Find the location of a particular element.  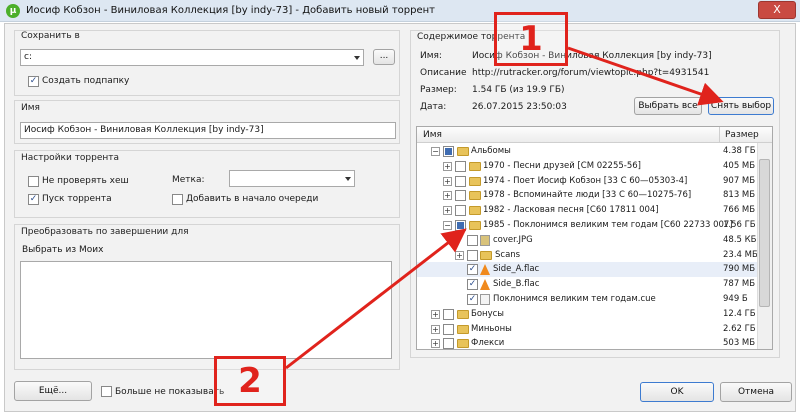

annotation-box-two: 2 is located at coordinates (250, 381).